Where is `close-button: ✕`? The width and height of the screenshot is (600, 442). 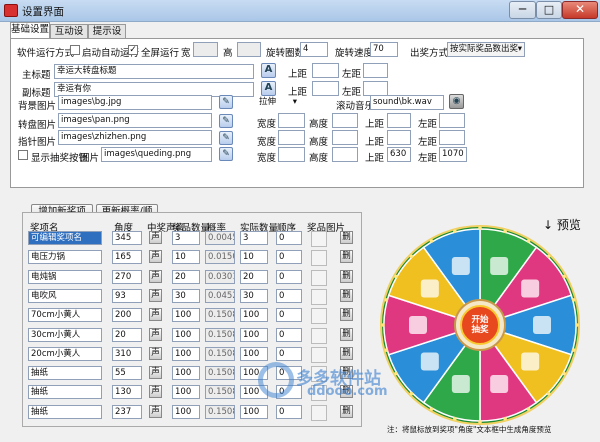
close-button: ✕ is located at coordinates (580, 10).